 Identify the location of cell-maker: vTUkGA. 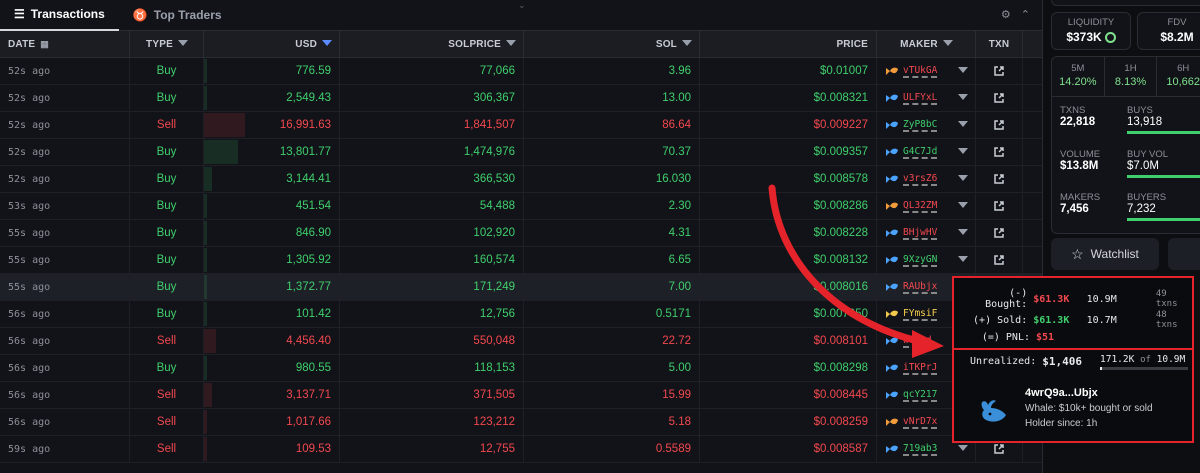
(926, 71).